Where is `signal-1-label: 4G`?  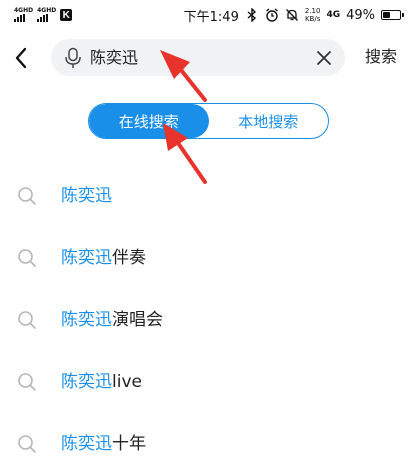 signal-1-label: 4G is located at coordinates (19, 10).